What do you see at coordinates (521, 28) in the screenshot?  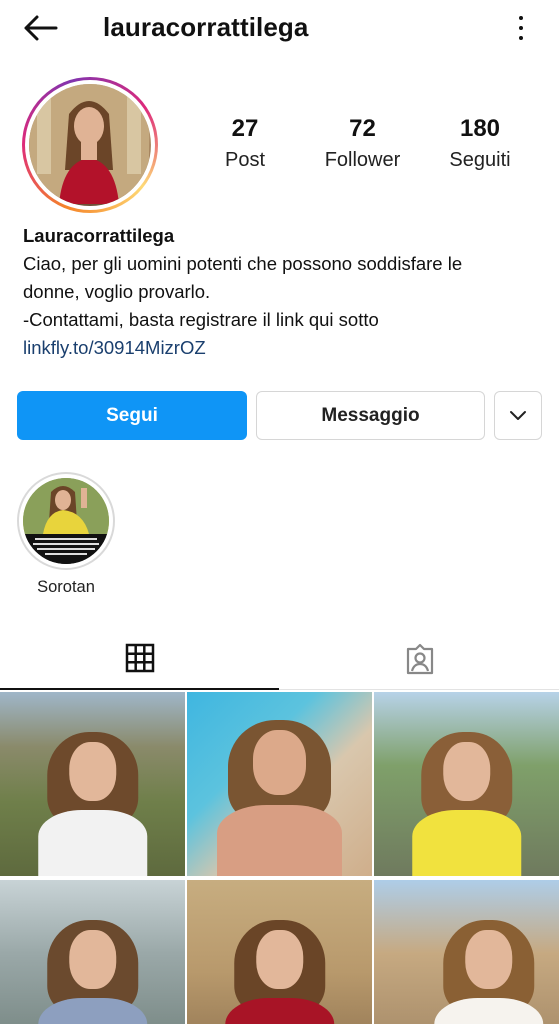 I see `more-options-button` at bounding box center [521, 28].